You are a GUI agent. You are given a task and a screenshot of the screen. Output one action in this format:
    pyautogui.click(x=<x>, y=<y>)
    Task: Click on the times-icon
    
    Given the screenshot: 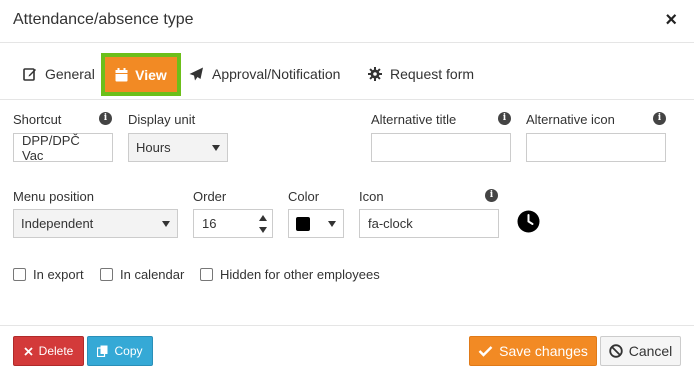 What is the action you would take?
    pyautogui.click(x=28, y=351)
    